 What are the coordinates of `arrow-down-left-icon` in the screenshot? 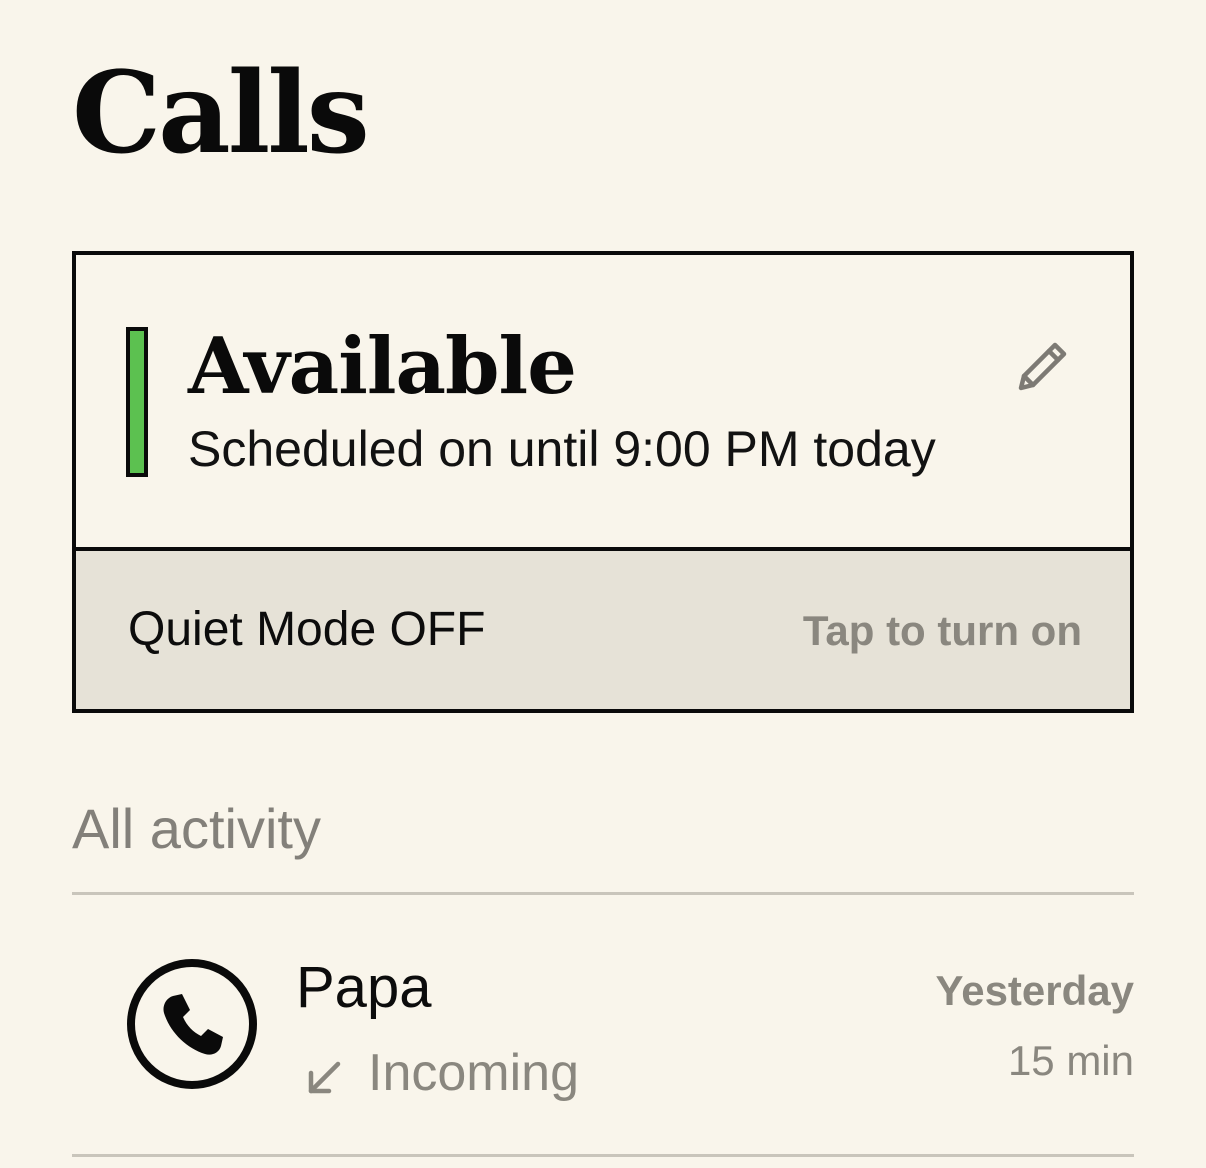 It's located at (324, 1077).